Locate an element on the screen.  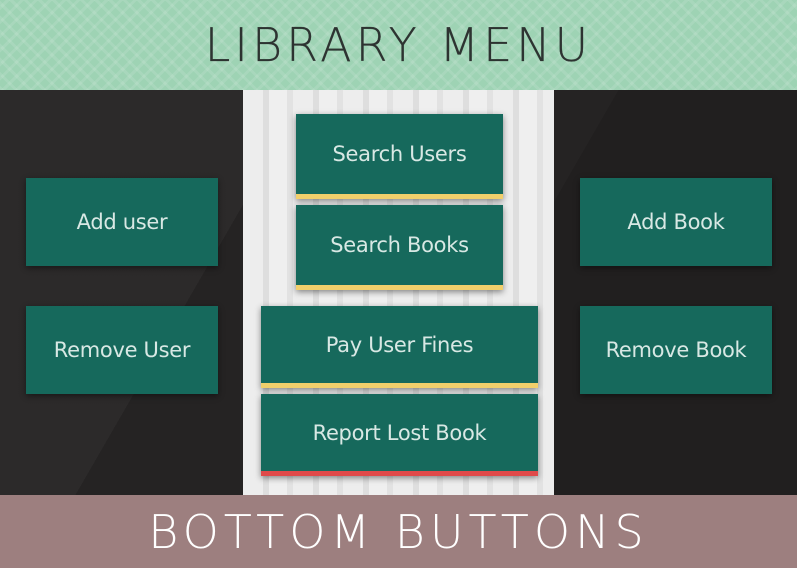
footer-title: BOTTOM BUTTONS is located at coordinates (398, 531).